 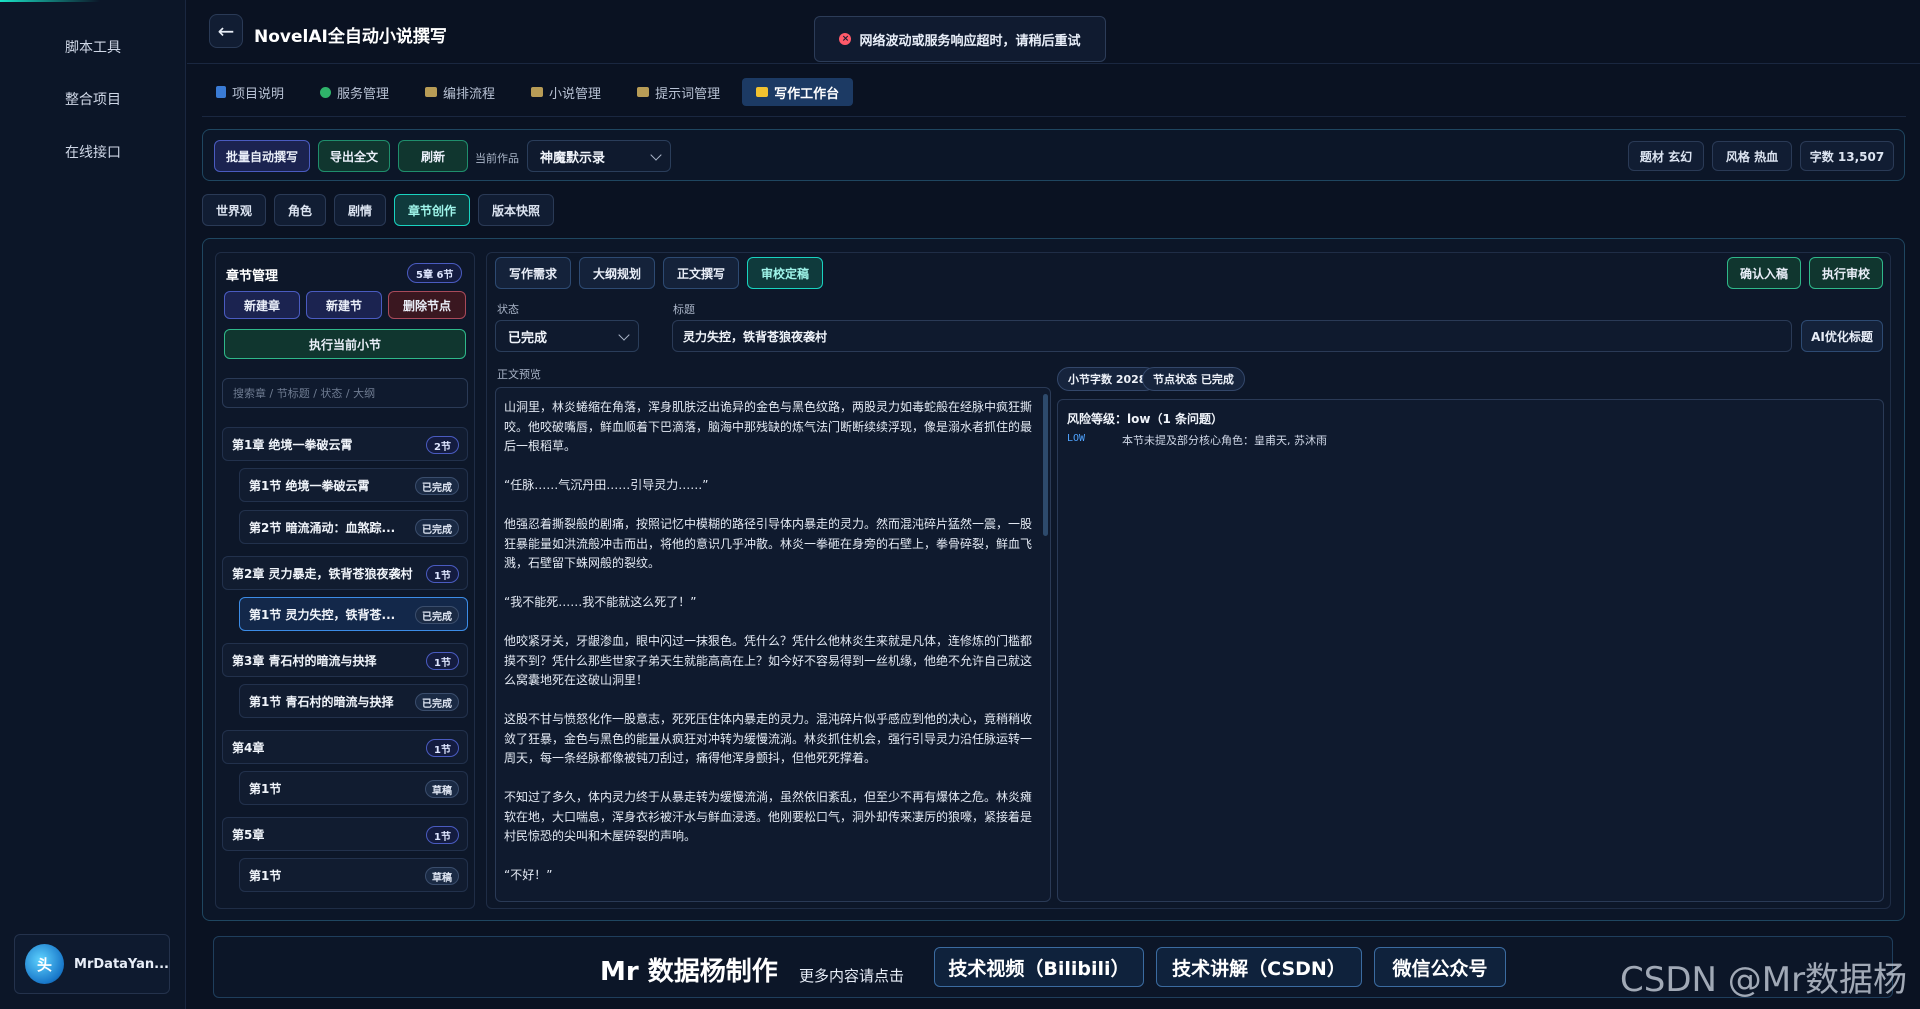 What do you see at coordinates (432, 210) in the screenshot?
I see `subtab-chapter-writing: 章节创作` at bounding box center [432, 210].